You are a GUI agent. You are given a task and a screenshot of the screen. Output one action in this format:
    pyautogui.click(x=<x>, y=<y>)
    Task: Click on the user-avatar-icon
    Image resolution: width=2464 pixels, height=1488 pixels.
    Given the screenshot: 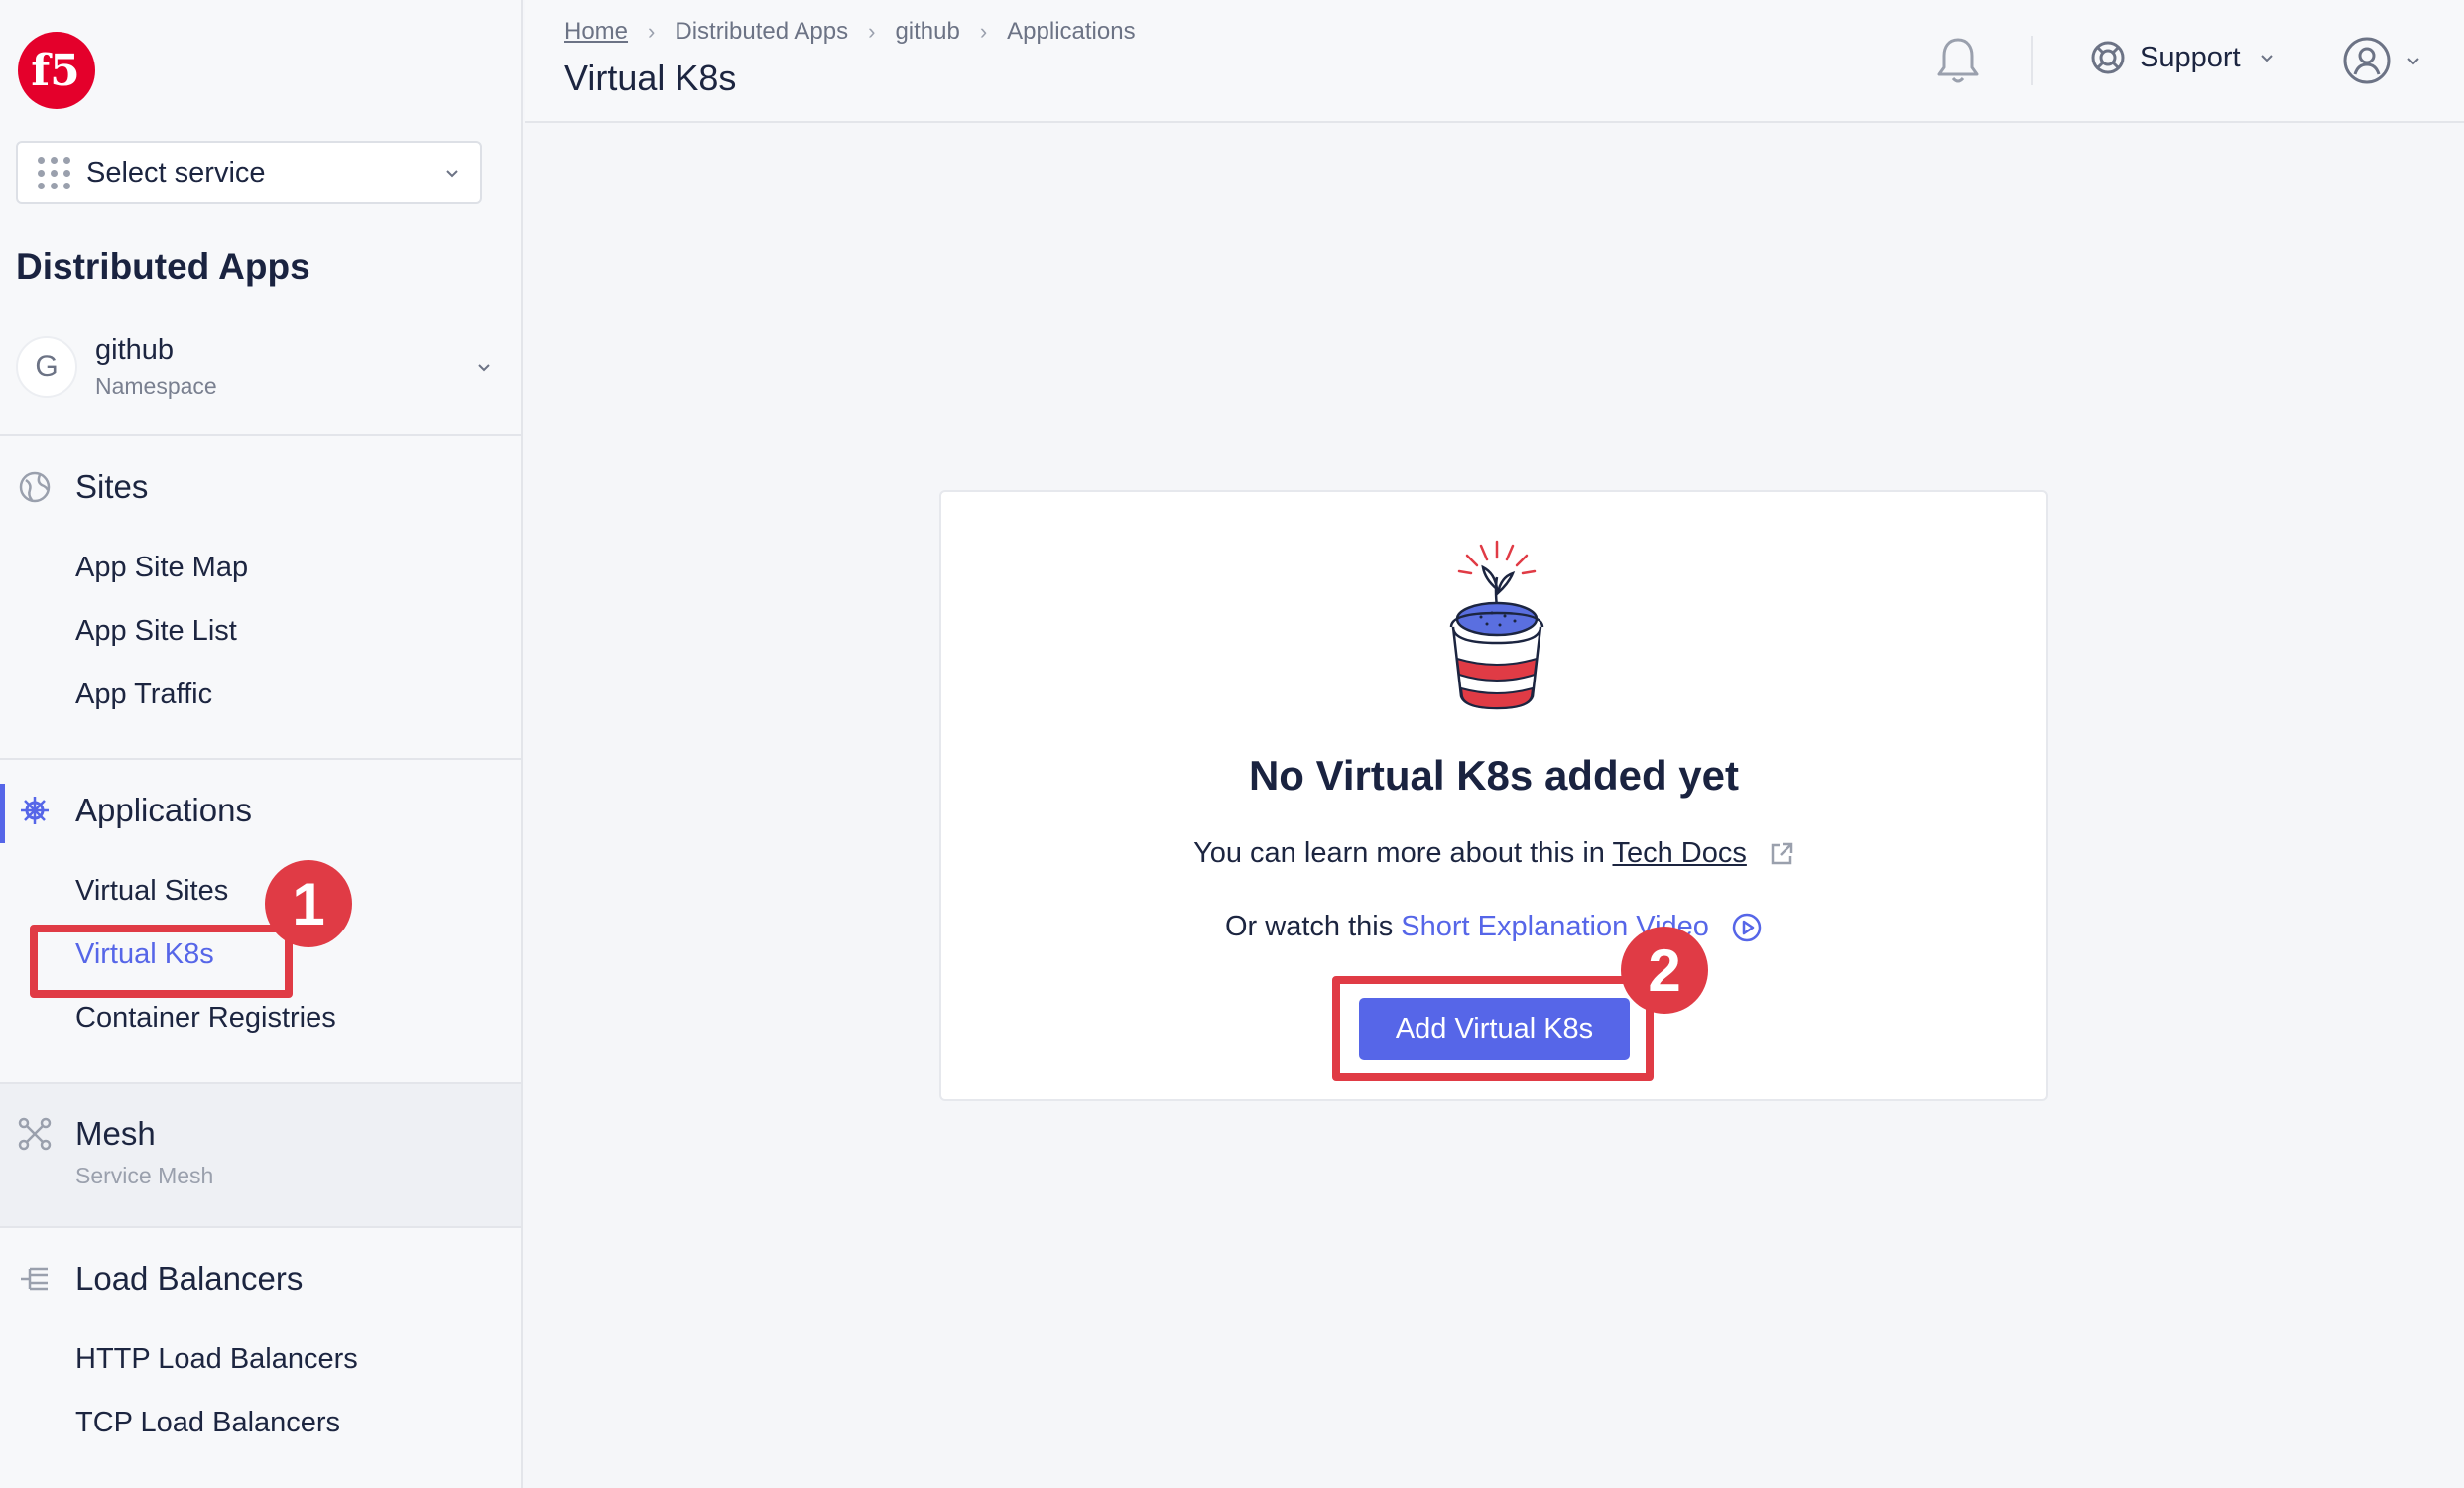 What is the action you would take?
    pyautogui.click(x=2367, y=60)
    